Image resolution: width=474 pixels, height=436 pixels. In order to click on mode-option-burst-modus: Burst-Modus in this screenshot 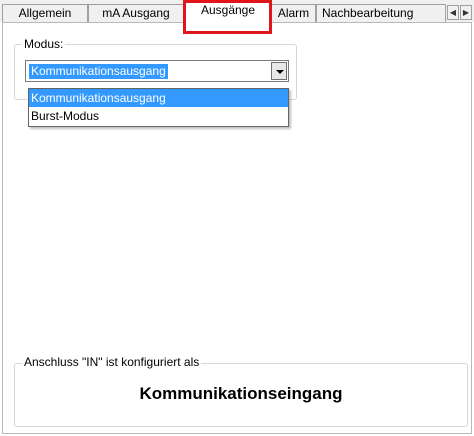, I will do `click(158, 116)`.